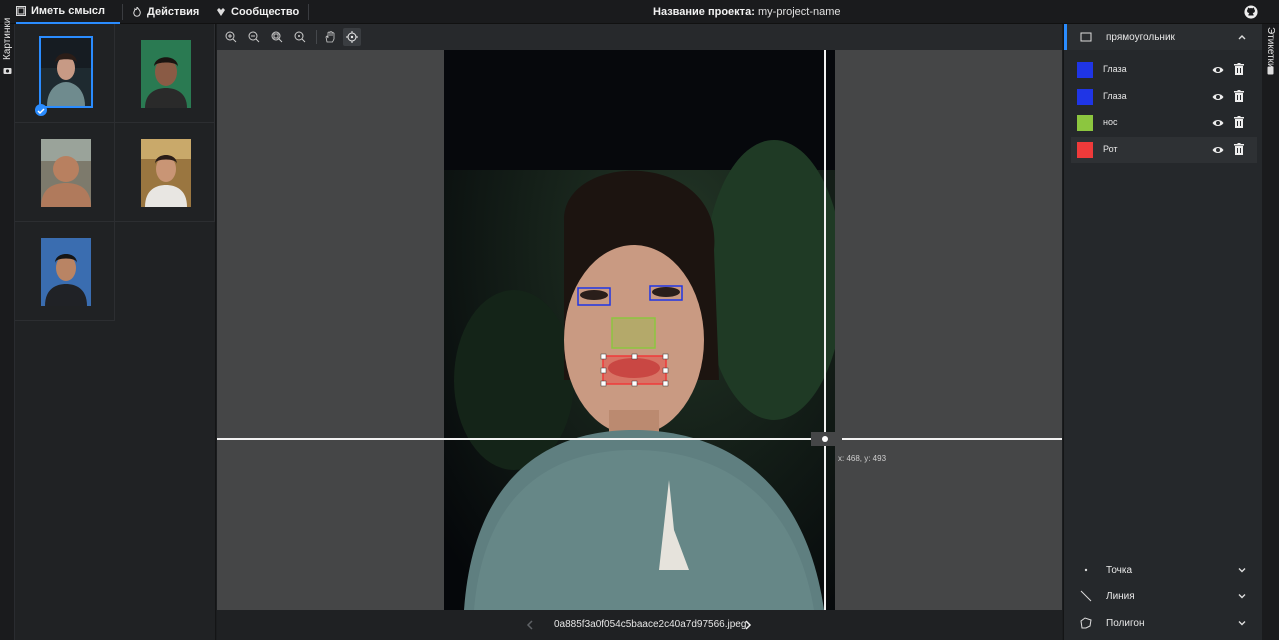  I want to click on nav-label: Сообщество, so click(265, 12).